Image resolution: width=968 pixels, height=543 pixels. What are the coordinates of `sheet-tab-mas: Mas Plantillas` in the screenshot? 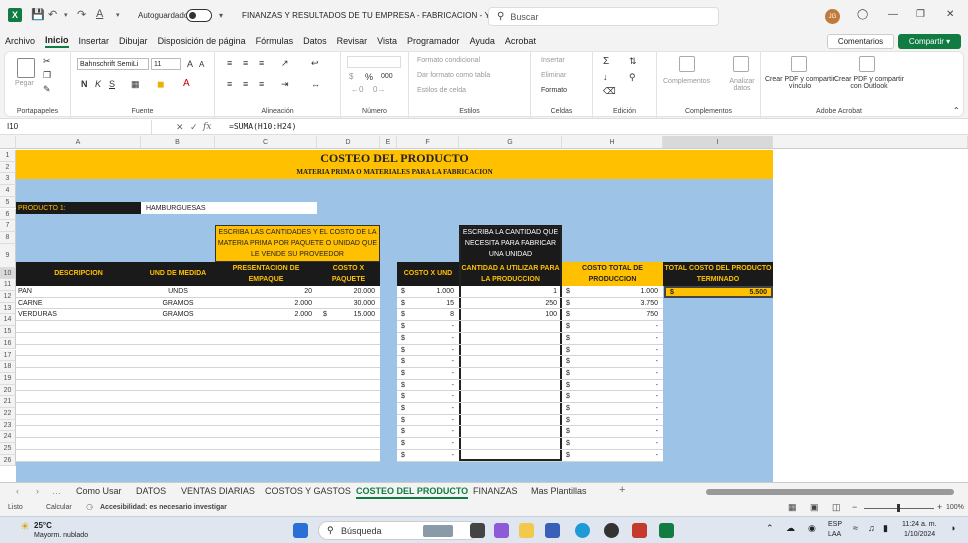 It's located at (559, 491).